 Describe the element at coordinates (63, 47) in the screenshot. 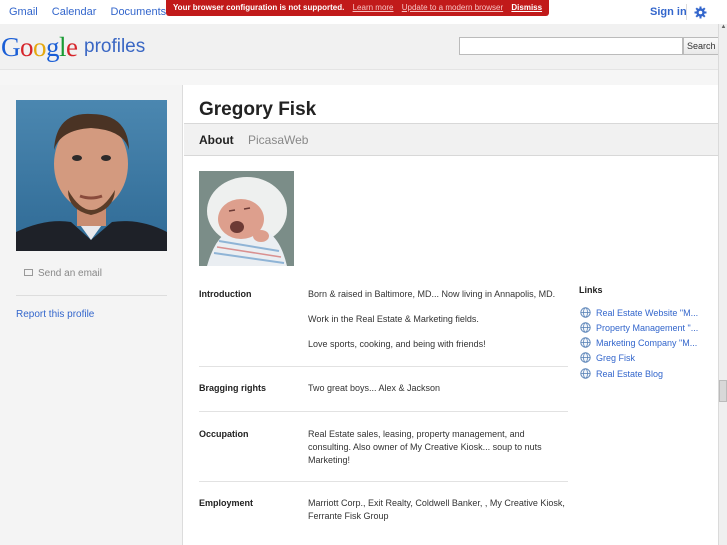

I see `logo-letter: l` at that location.